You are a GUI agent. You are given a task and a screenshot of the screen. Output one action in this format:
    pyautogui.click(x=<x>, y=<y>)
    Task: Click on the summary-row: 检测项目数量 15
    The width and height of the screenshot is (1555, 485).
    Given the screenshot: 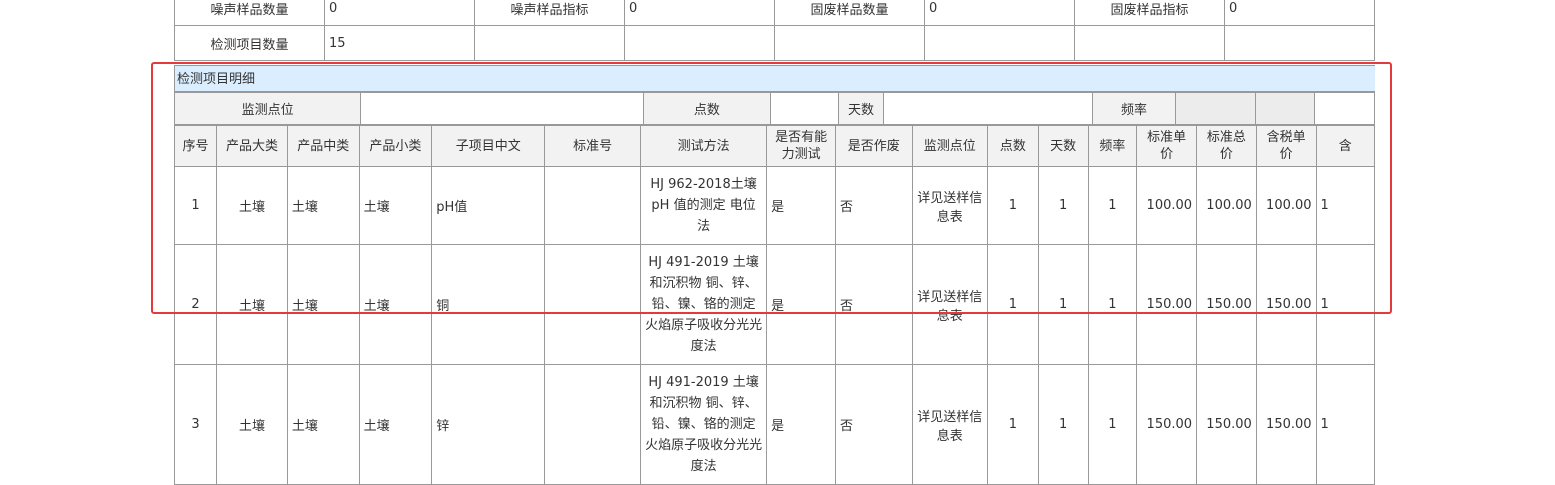 What is the action you would take?
    pyautogui.click(x=774, y=43)
    